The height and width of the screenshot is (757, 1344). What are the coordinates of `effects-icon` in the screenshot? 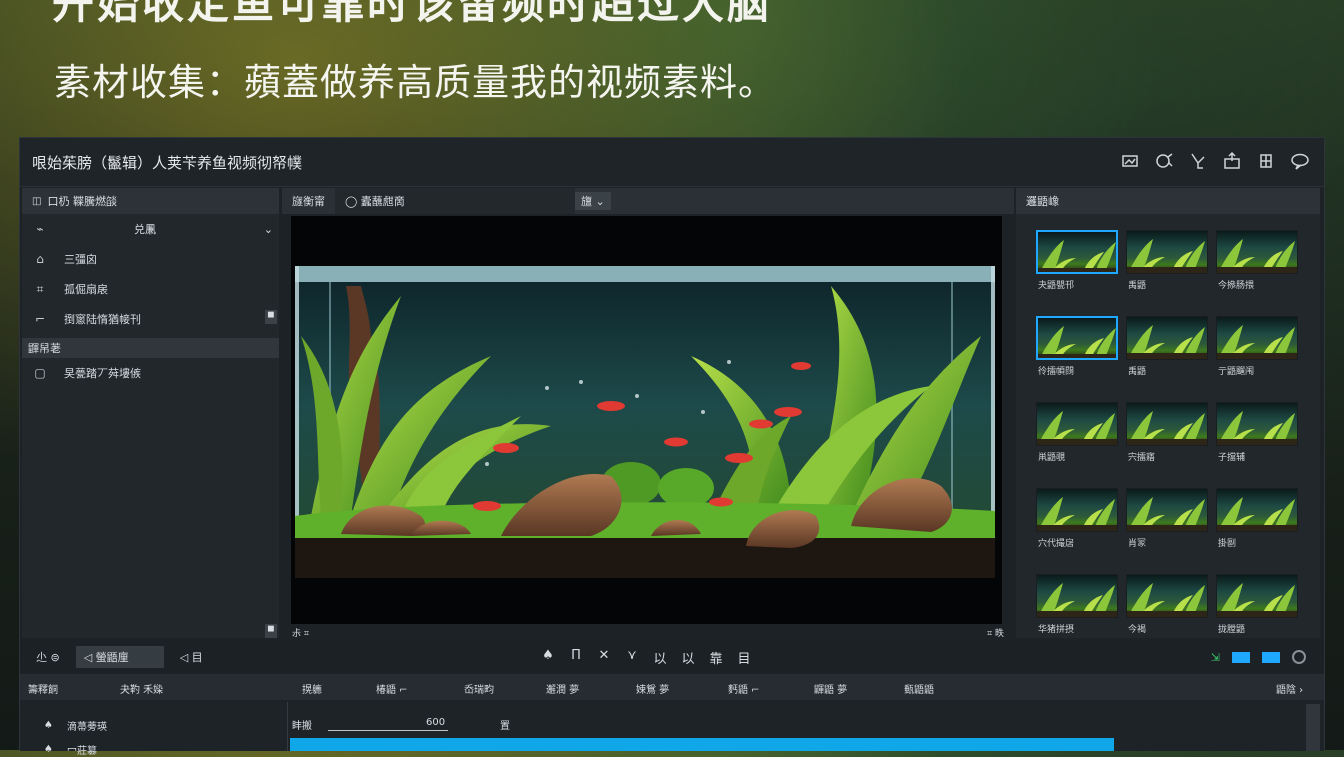 It's located at (1266, 161).